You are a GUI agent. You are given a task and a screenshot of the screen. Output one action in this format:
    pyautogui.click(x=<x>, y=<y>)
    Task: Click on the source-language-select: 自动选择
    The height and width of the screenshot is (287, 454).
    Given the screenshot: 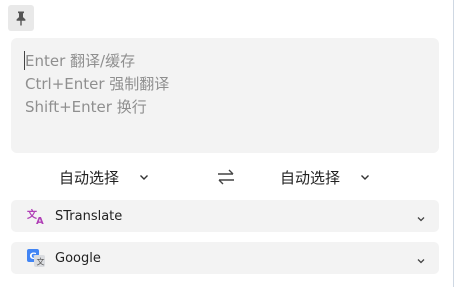 What is the action you would take?
    pyautogui.click(x=104, y=177)
    